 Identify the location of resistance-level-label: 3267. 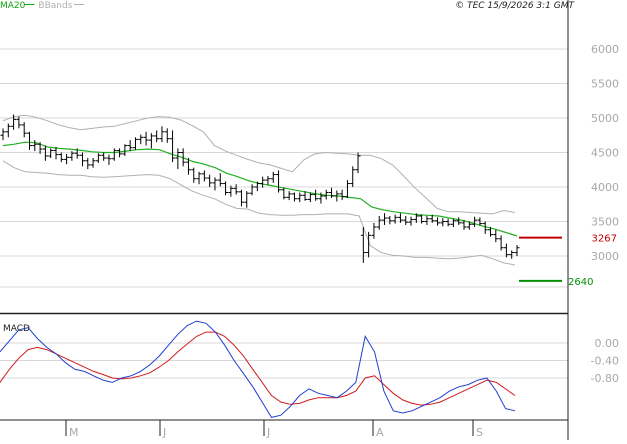
(604, 239).